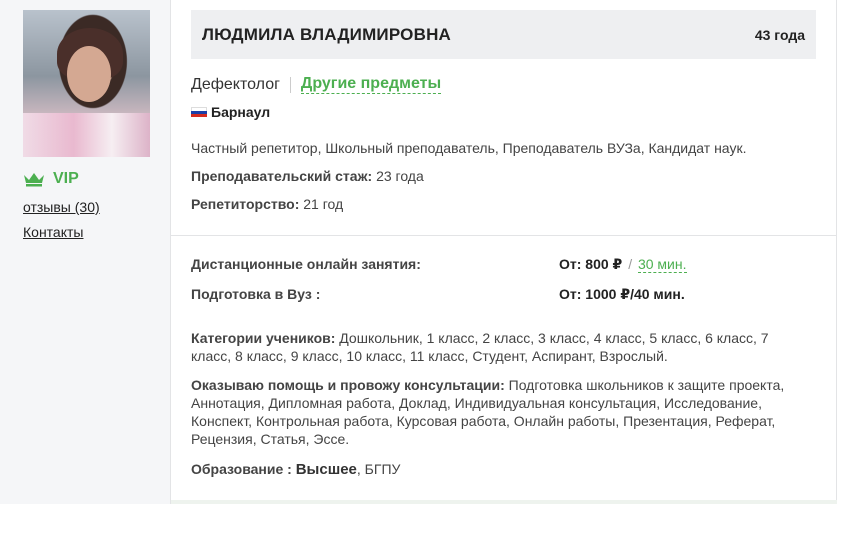 This screenshot has height=544, width=848. Describe the element at coordinates (348, 385) in the screenshot. I see `help-label: Оказываю помощь и провожу консультации:` at that location.